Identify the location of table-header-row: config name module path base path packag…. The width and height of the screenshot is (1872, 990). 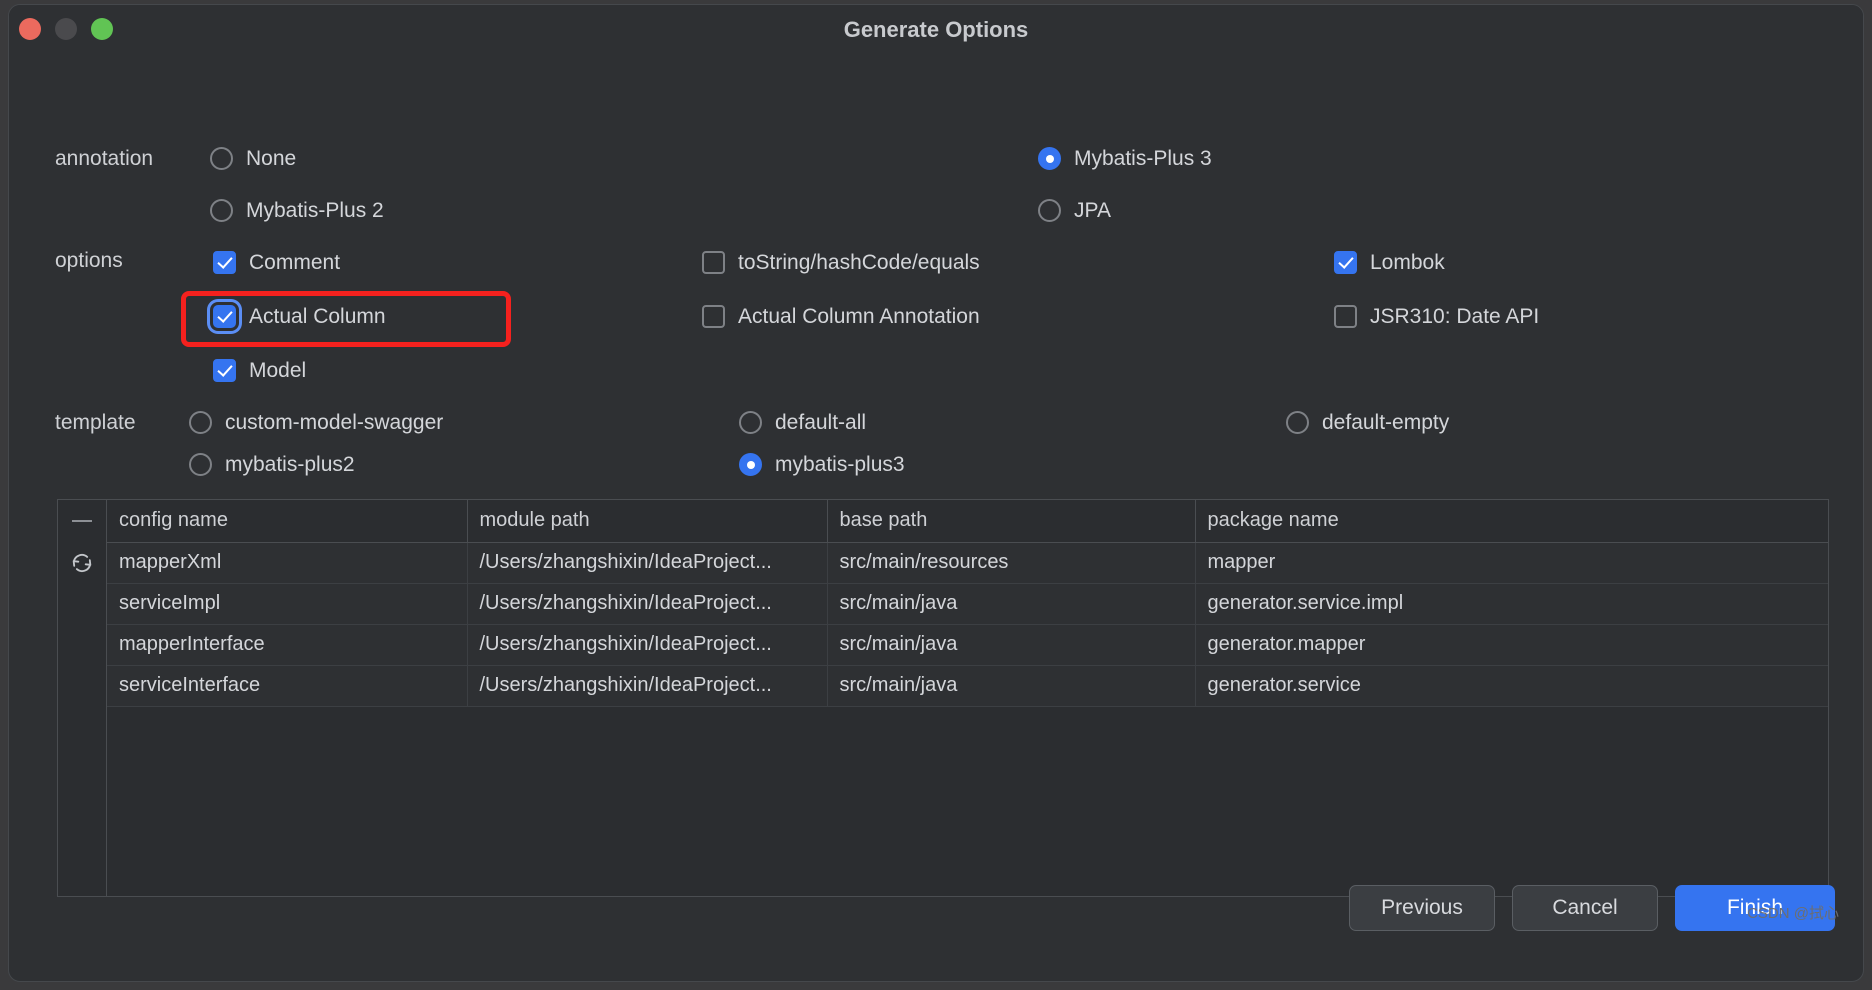
(967, 521).